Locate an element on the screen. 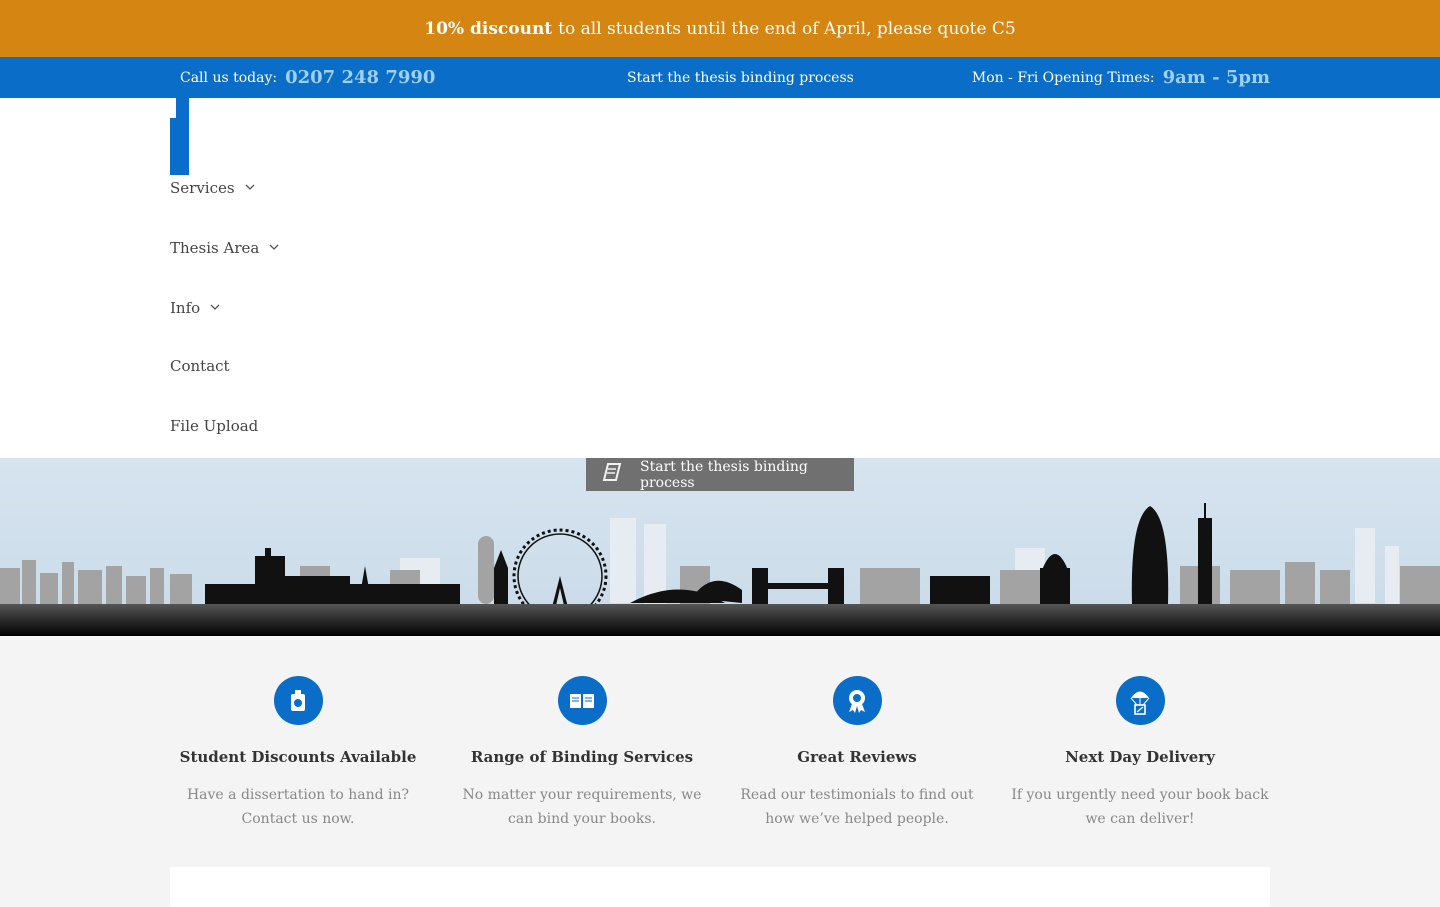  nav-item-thesis-area: Thesis Area is located at coordinates (224, 248).